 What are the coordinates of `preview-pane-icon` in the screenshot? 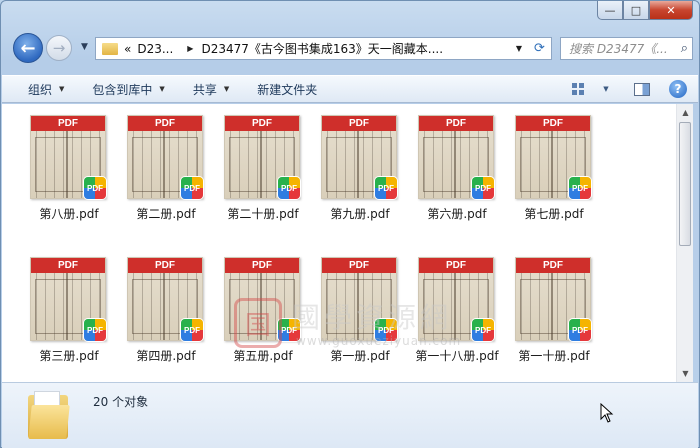 It's located at (642, 89).